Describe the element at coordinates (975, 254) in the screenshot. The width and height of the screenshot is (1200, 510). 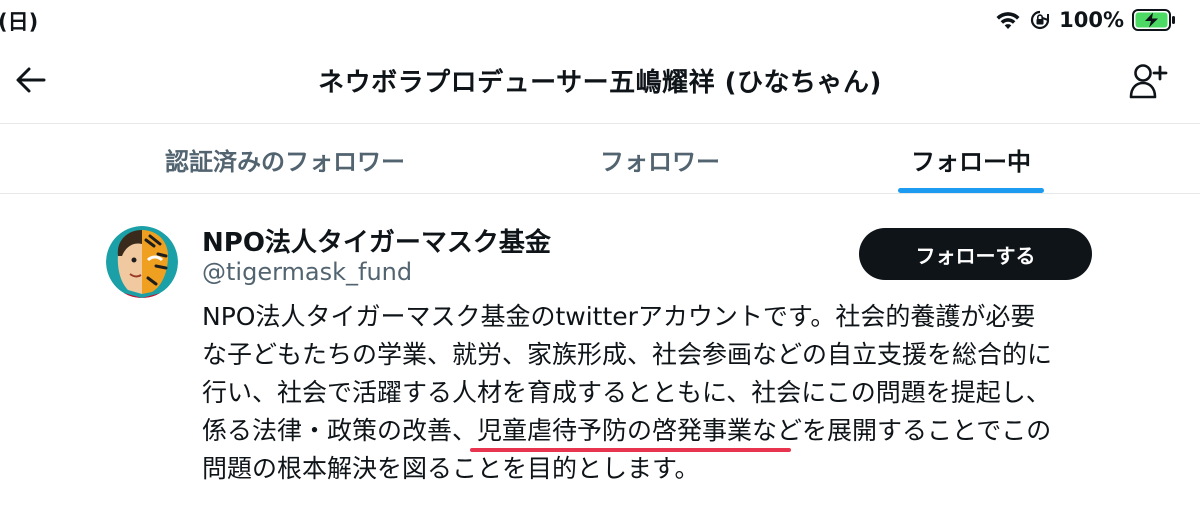
I see `follow-button: フォローする` at that location.